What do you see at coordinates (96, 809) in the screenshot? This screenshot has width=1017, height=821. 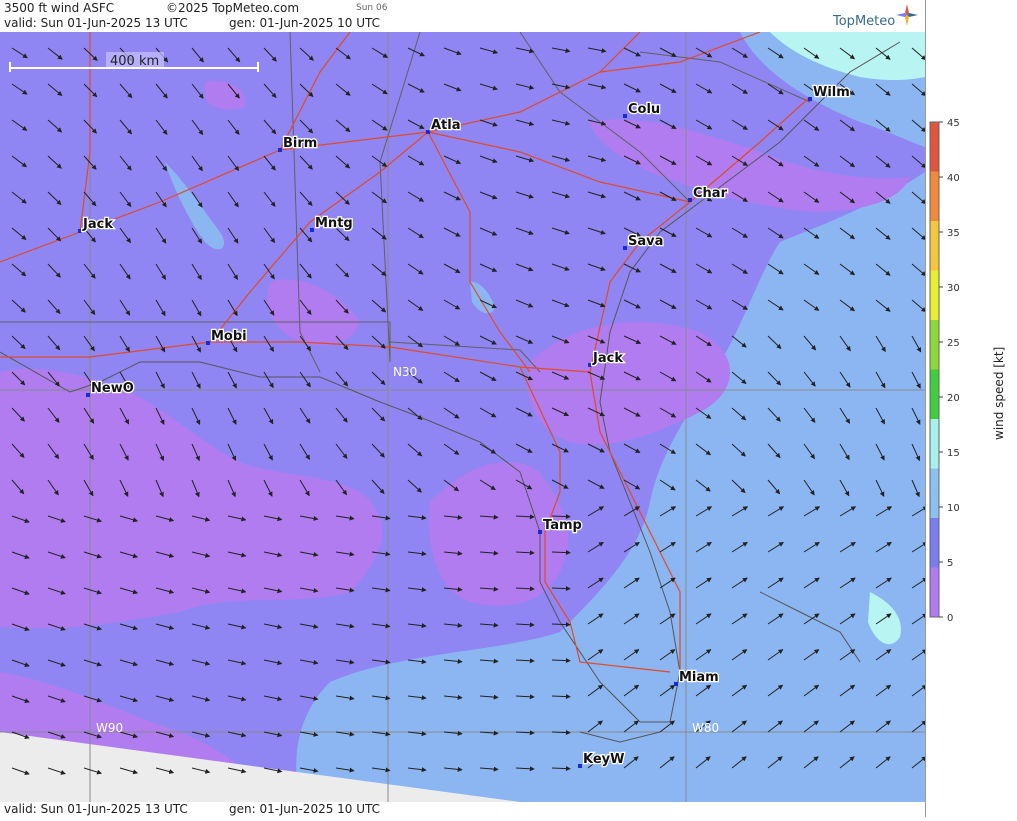 I see `footer-valid-time: valid: Sun 01-Jun-2025 13 UTC` at bounding box center [96, 809].